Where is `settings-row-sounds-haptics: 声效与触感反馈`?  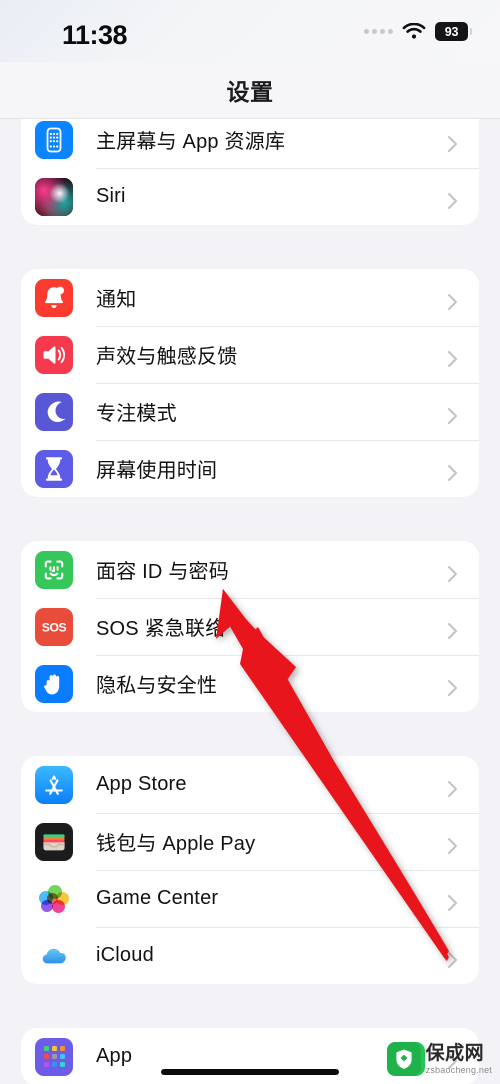
settings-row-sounds-haptics: 声效与触感反馈 is located at coordinates (250, 354).